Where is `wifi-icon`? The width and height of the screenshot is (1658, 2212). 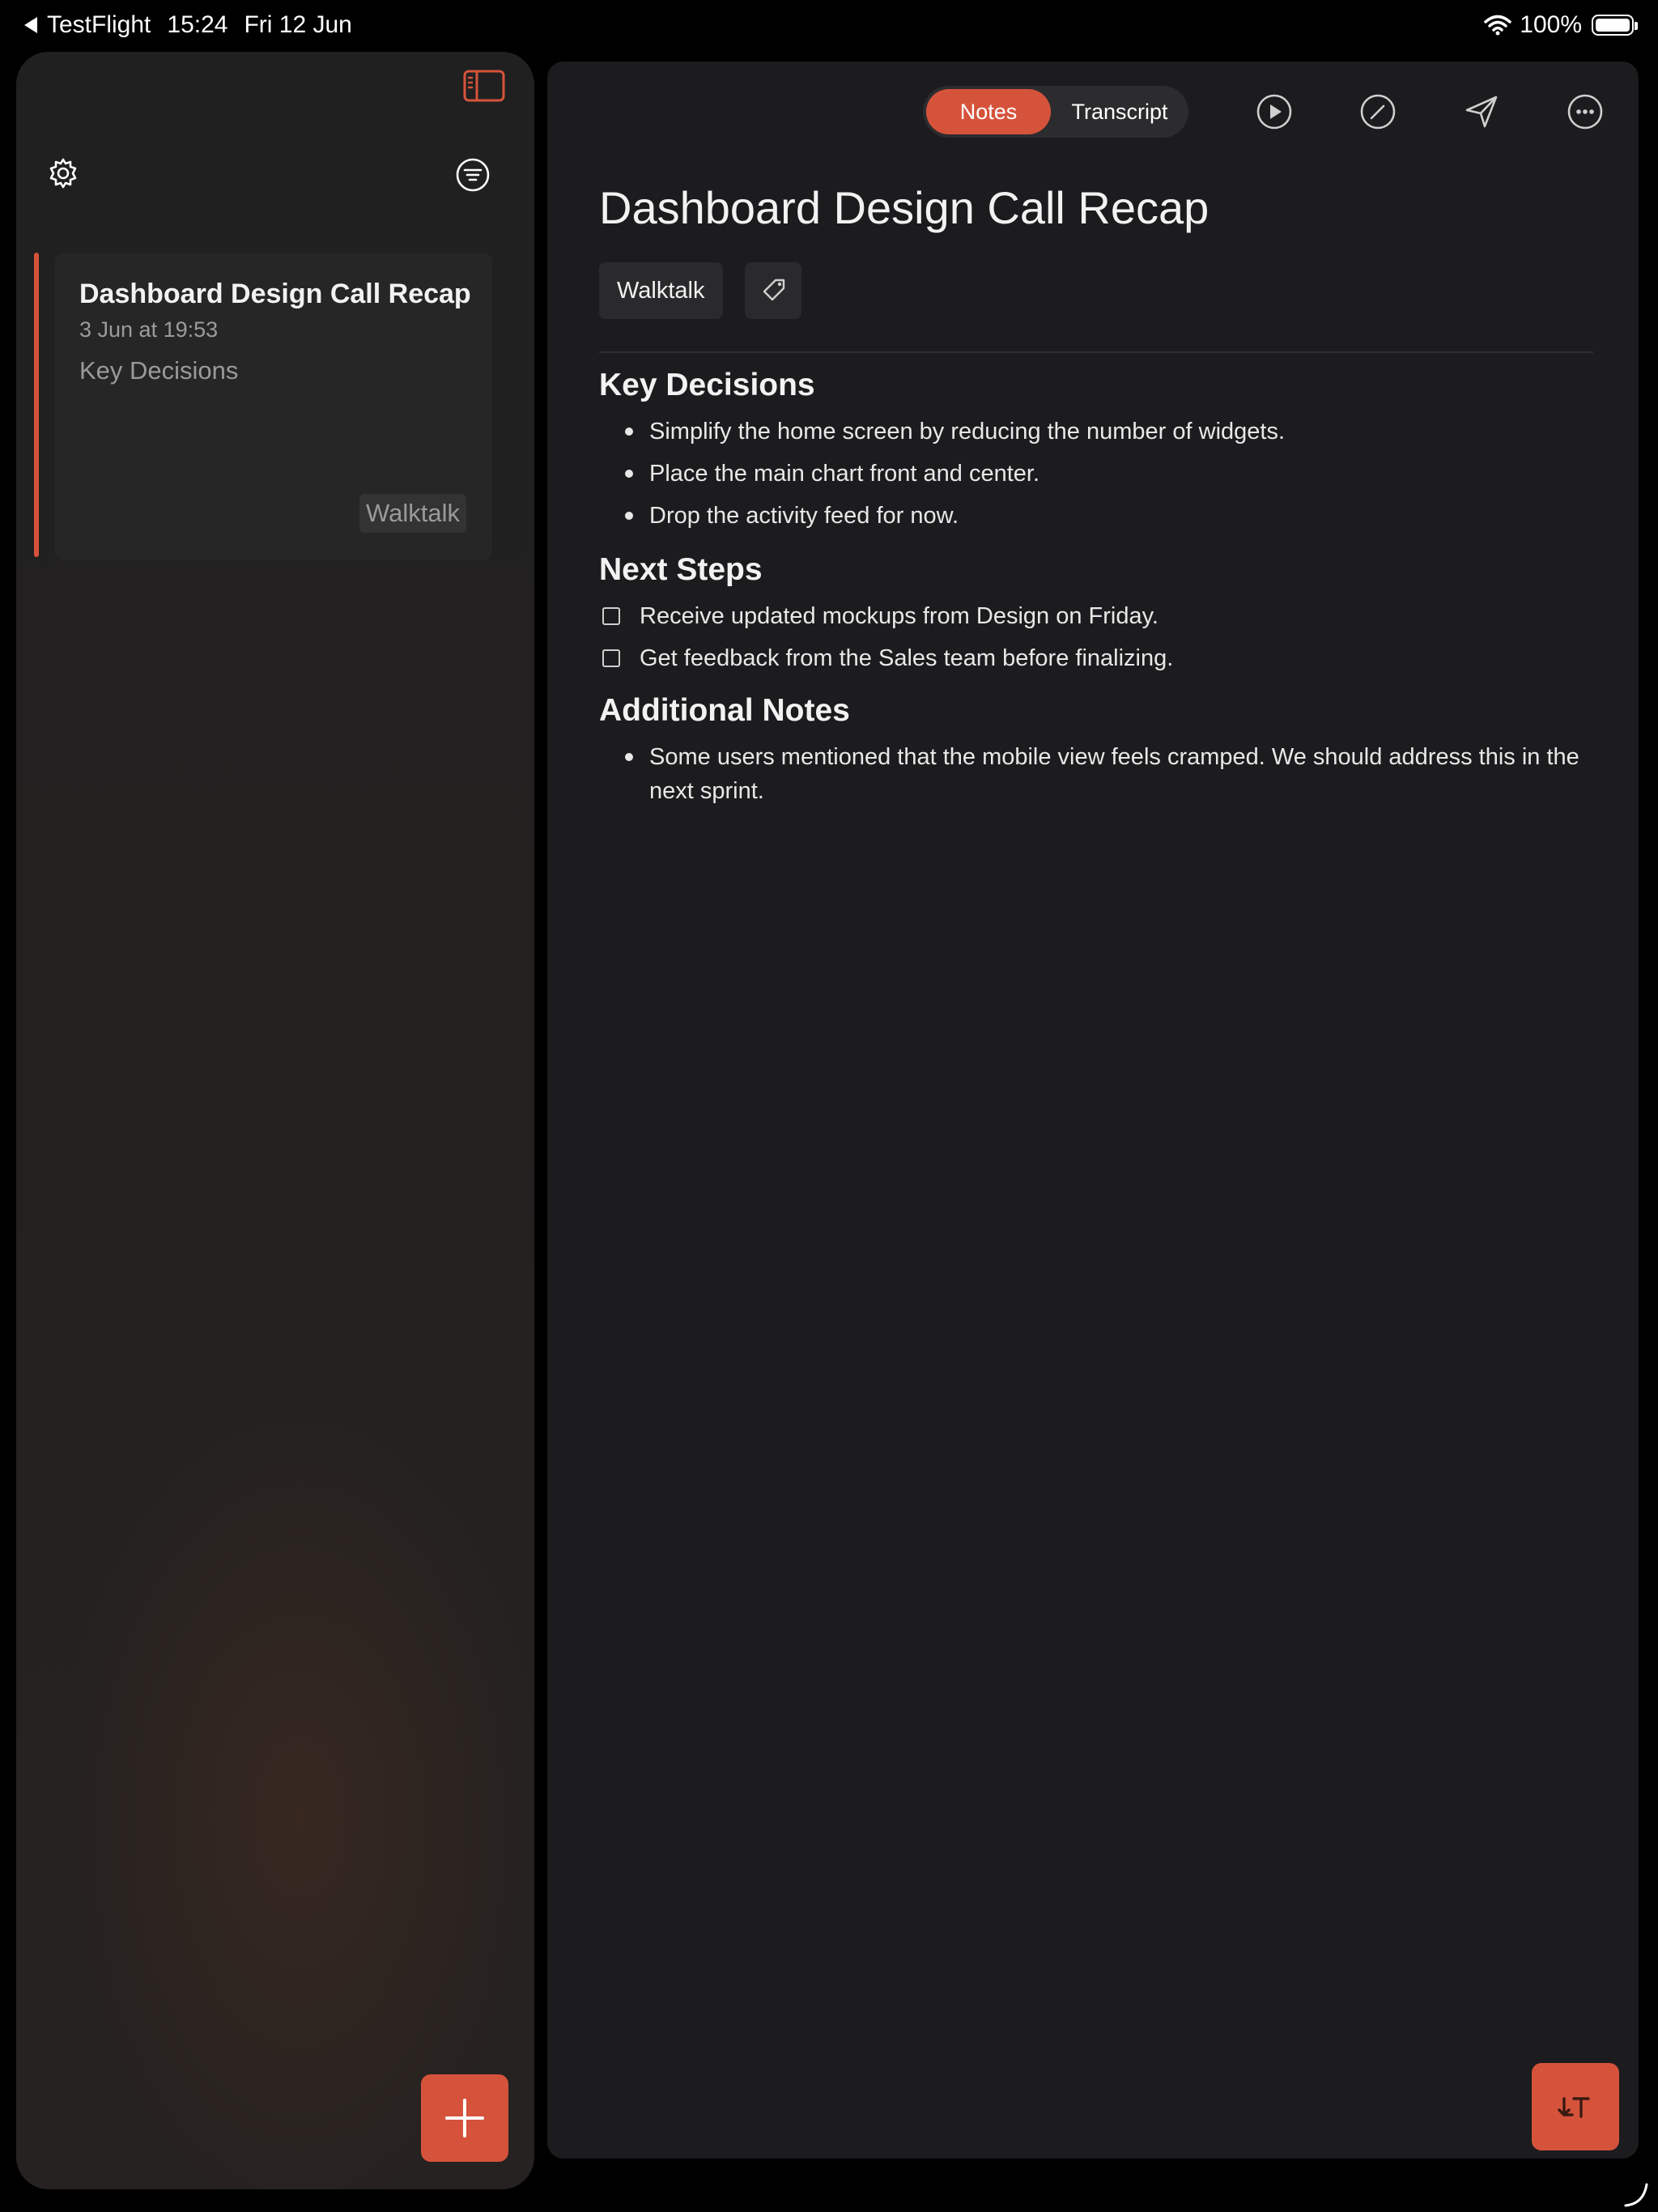 wifi-icon is located at coordinates (1498, 26).